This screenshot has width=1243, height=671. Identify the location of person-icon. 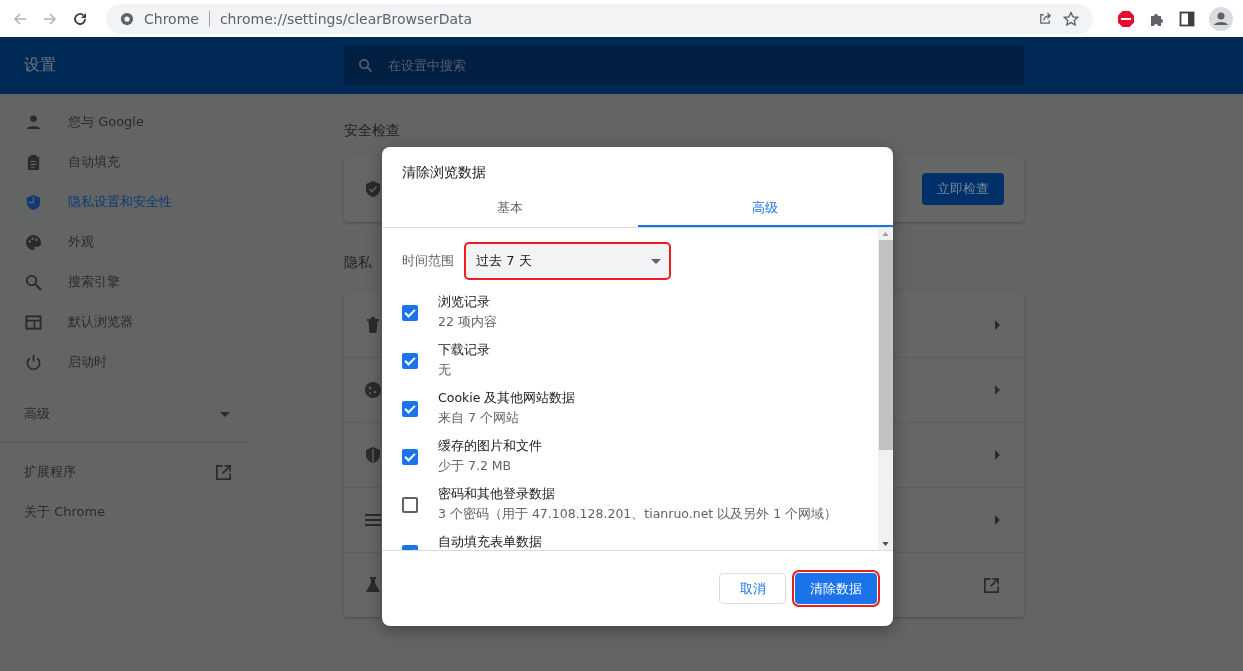
(33, 122).